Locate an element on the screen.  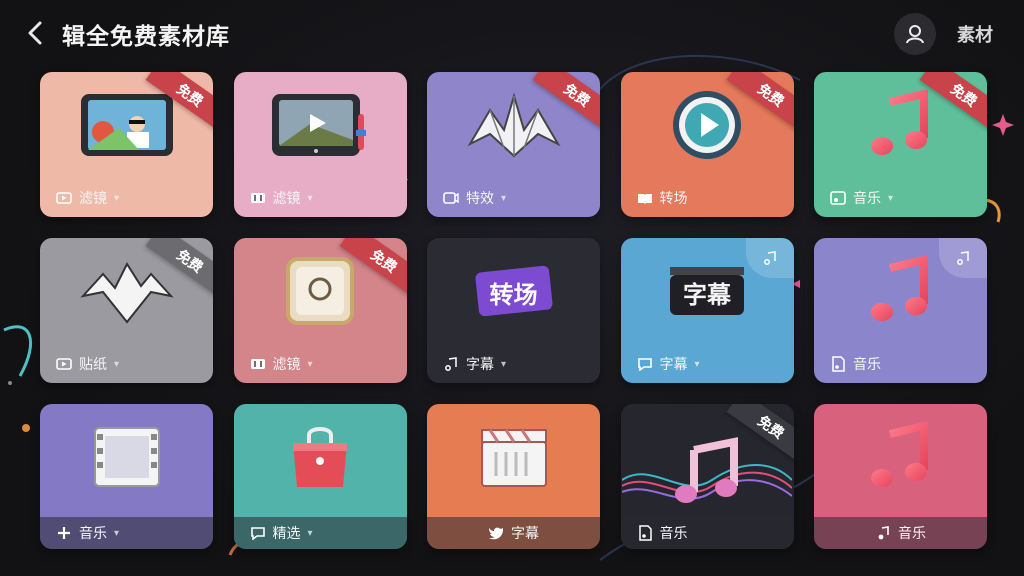
card-label: 贴纸 is located at coordinates (93, 365).